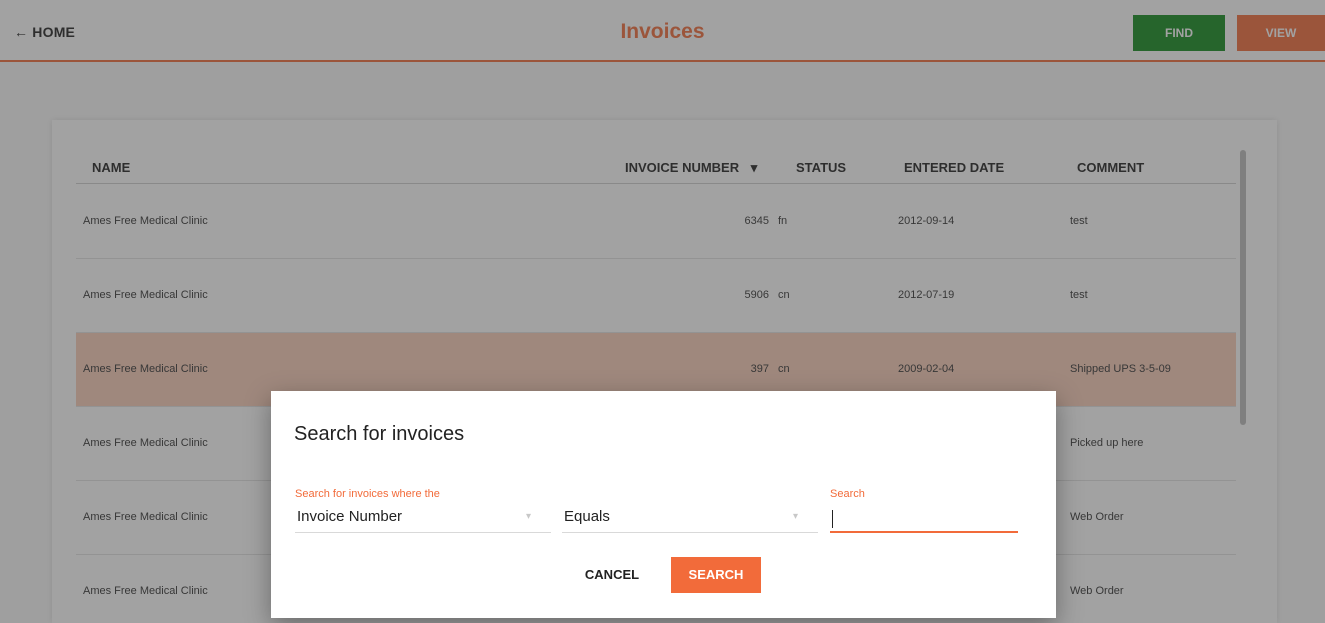  Describe the element at coordinates (350, 516) in the screenshot. I see `field-select-value: Invoice Number` at that location.